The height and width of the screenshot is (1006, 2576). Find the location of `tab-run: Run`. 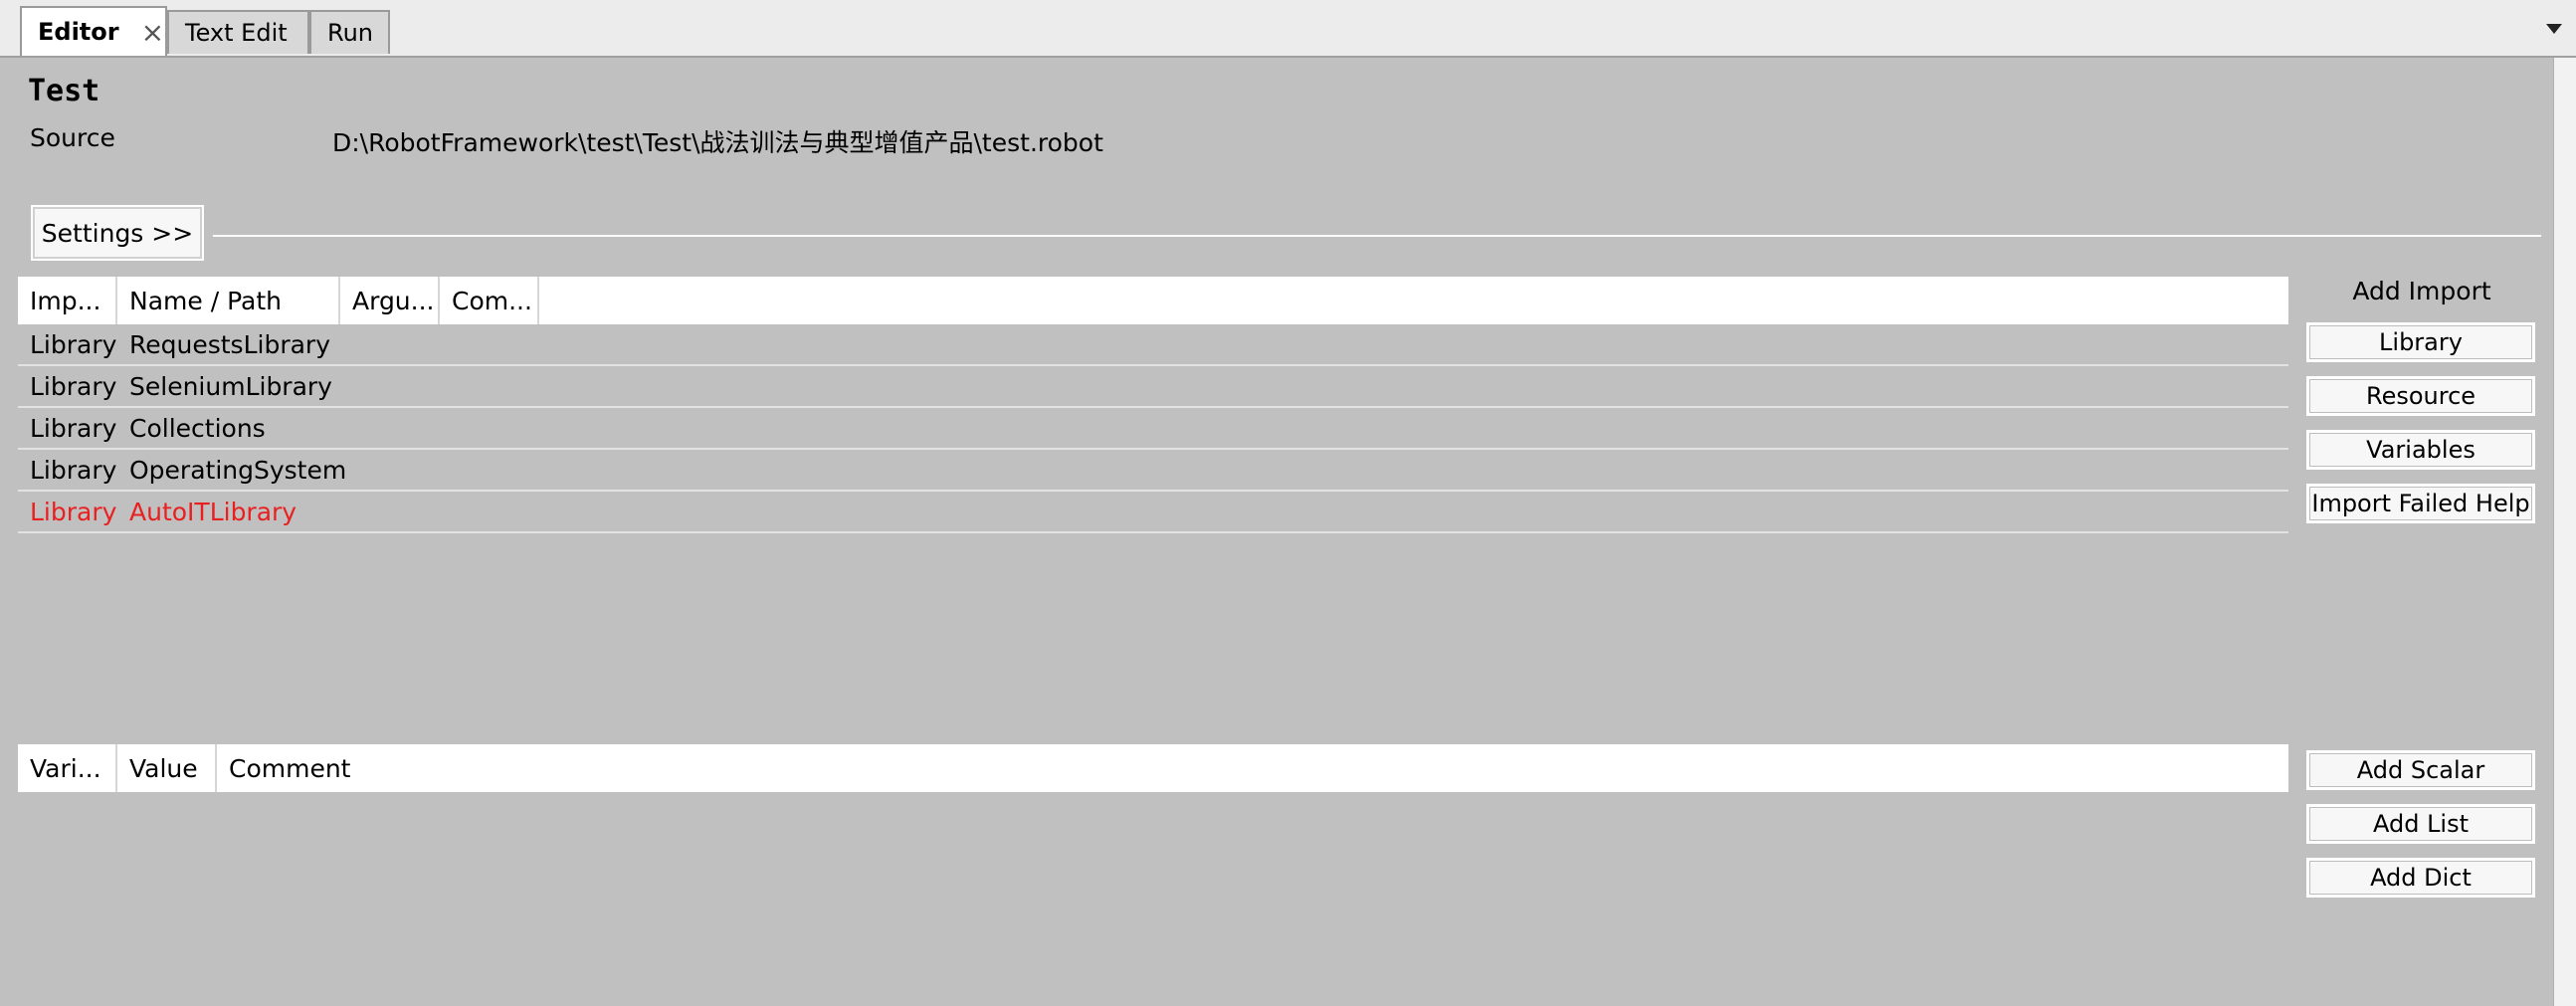

tab-run: Run is located at coordinates (349, 32).